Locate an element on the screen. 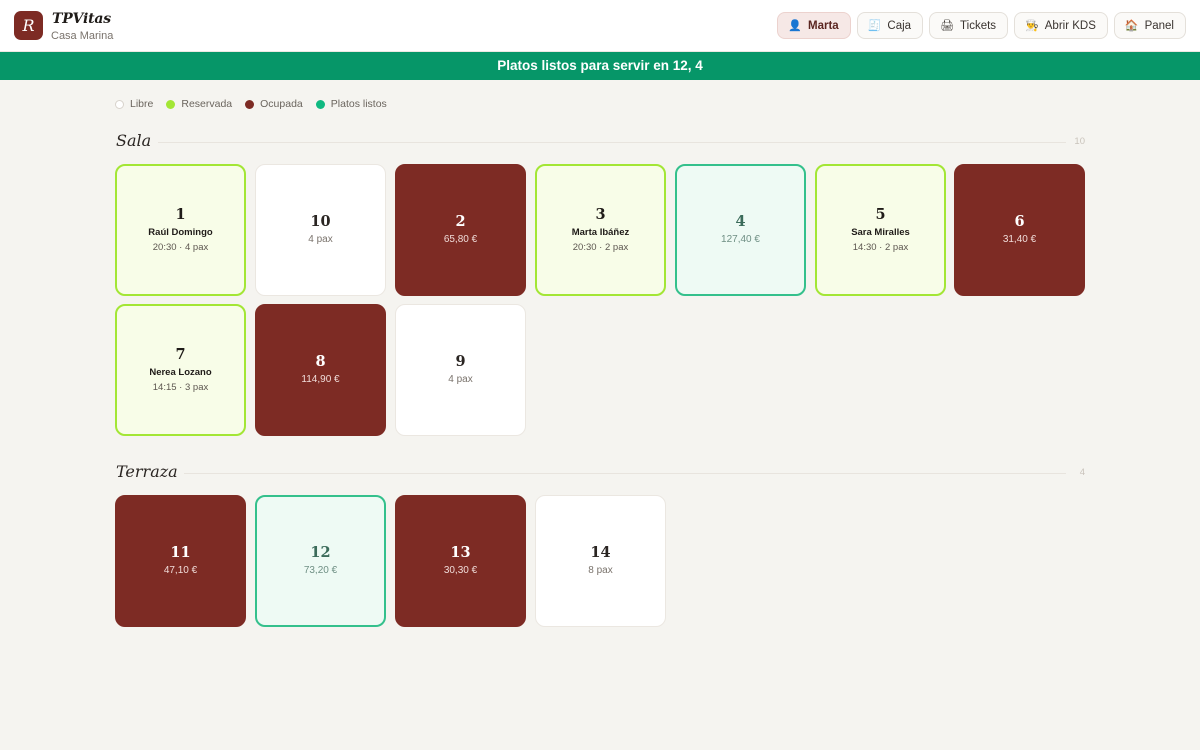  table-14: 14 8 pax is located at coordinates (600, 561).